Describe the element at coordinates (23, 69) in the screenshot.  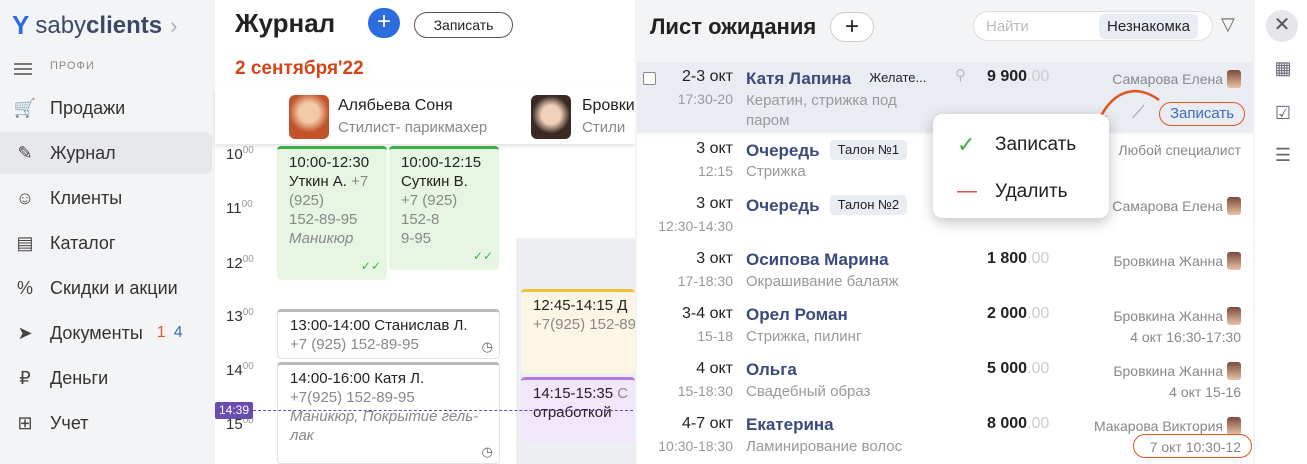
I see `menu-icon` at that location.